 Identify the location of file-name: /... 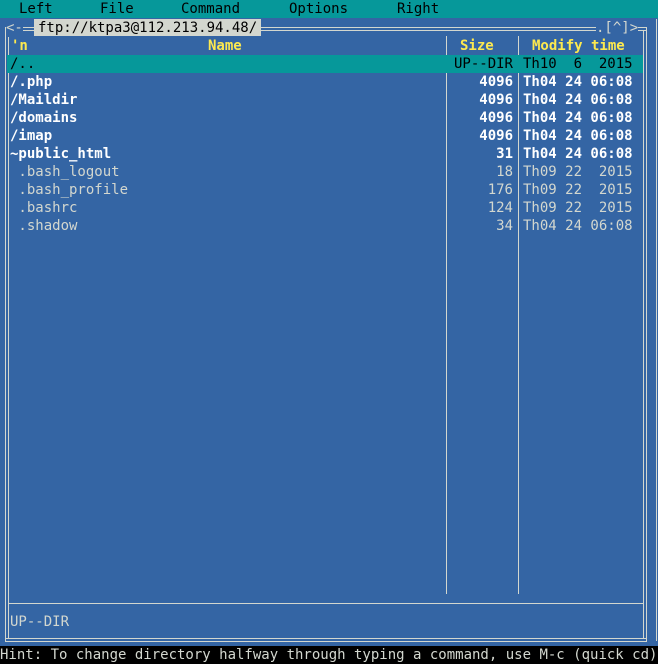
(23, 64).